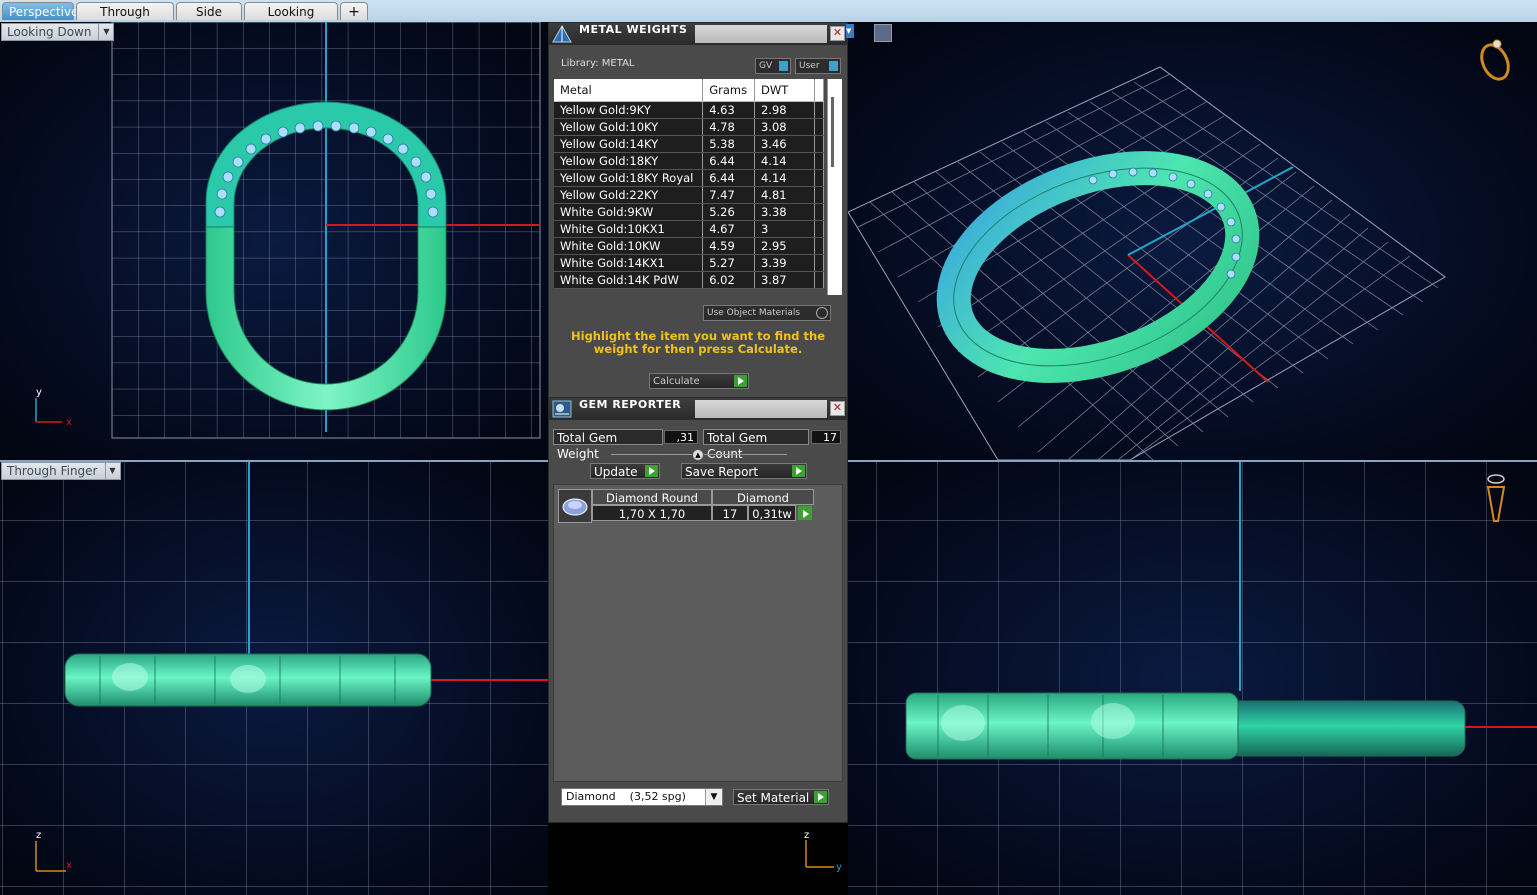 Image resolution: width=1537 pixels, height=895 pixels. Describe the element at coordinates (125, 19) in the screenshot. I see `tab-through-finger: Through Finger` at that location.